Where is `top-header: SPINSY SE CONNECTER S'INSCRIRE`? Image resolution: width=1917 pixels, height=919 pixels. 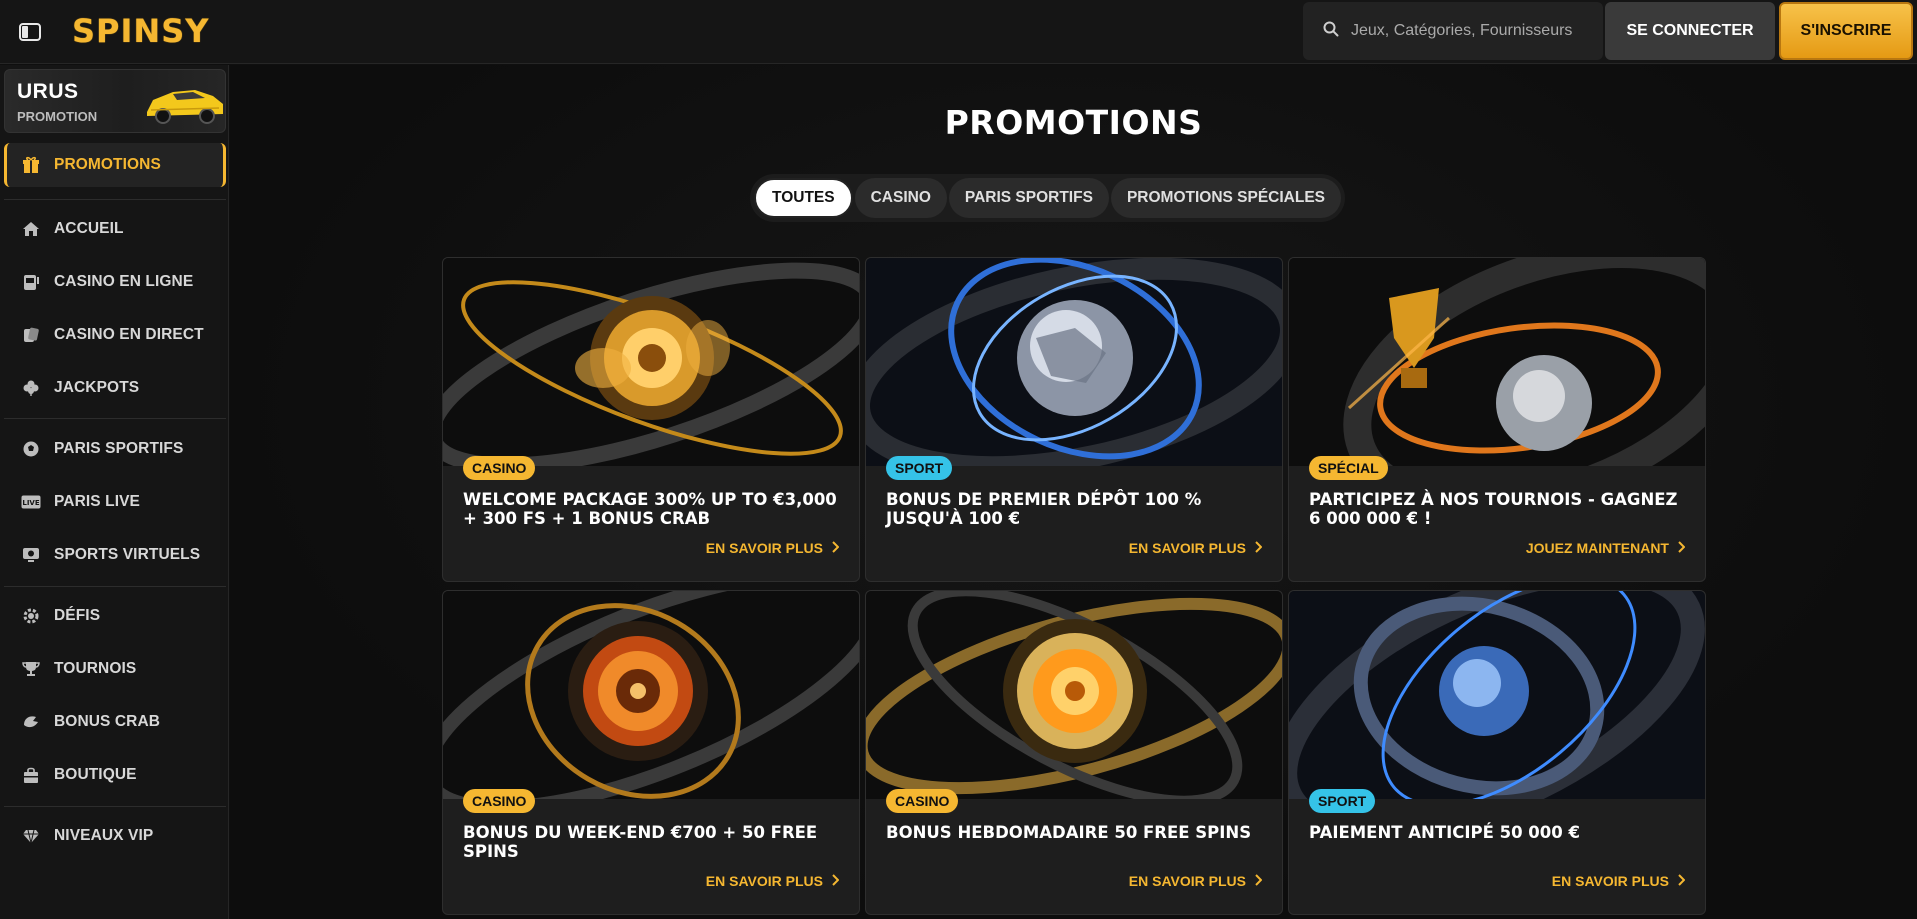 top-header: SPINSY SE CONNECTER S'INSCRIRE is located at coordinates (958, 32).